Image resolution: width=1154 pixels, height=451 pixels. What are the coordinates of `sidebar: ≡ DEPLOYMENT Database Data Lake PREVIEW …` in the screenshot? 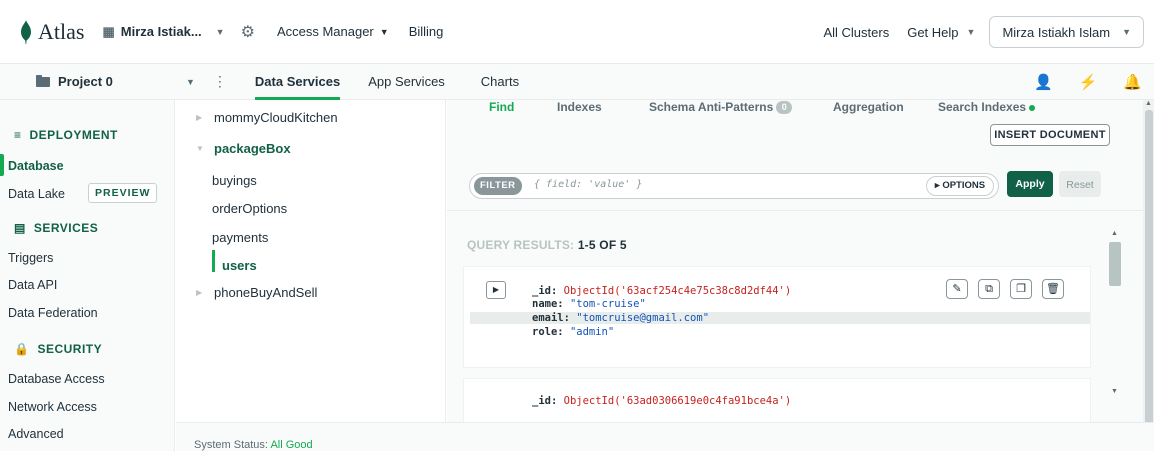 It's located at (87, 275).